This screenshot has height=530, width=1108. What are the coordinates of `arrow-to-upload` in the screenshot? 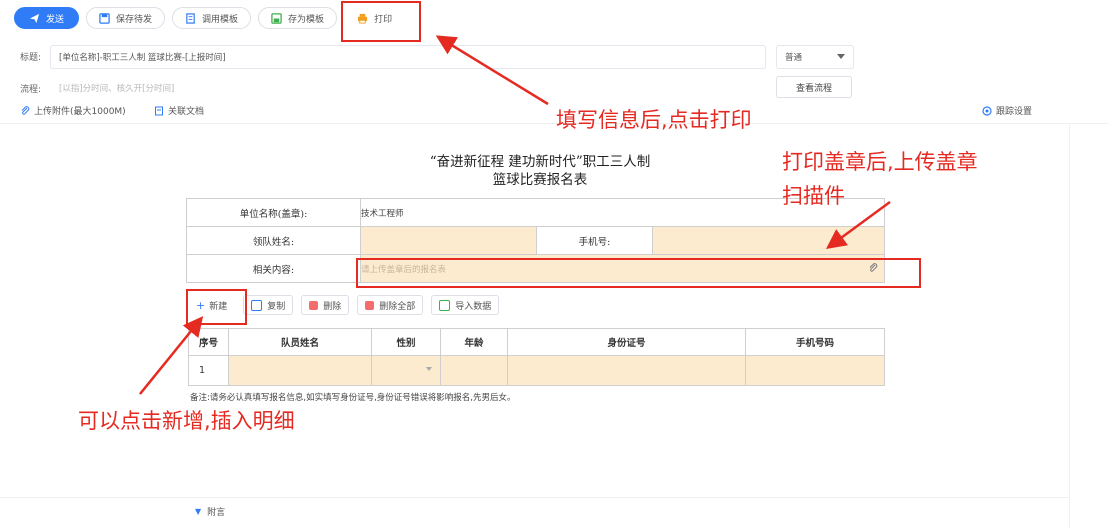 It's located at (858, 224).